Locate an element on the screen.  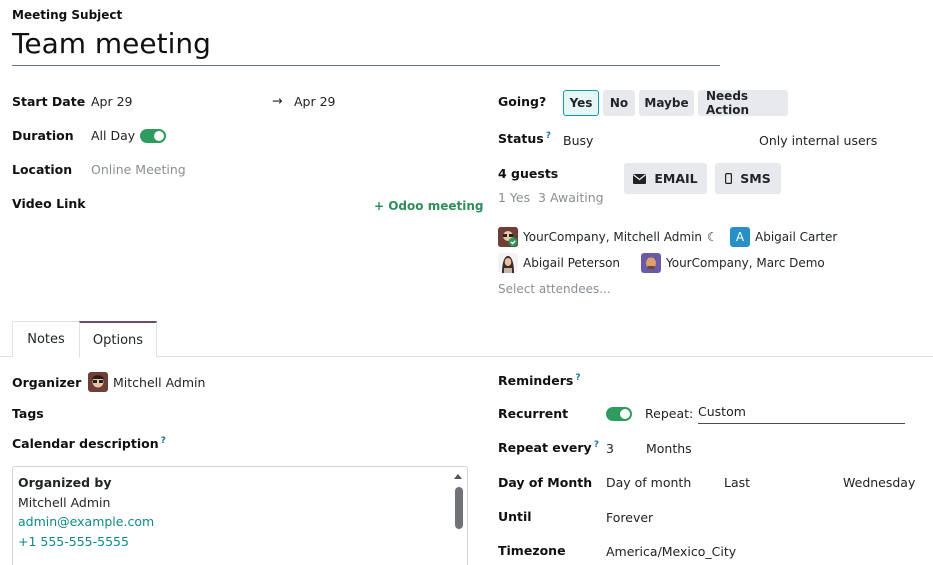
email-label: EMAIL is located at coordinates (676, 178).